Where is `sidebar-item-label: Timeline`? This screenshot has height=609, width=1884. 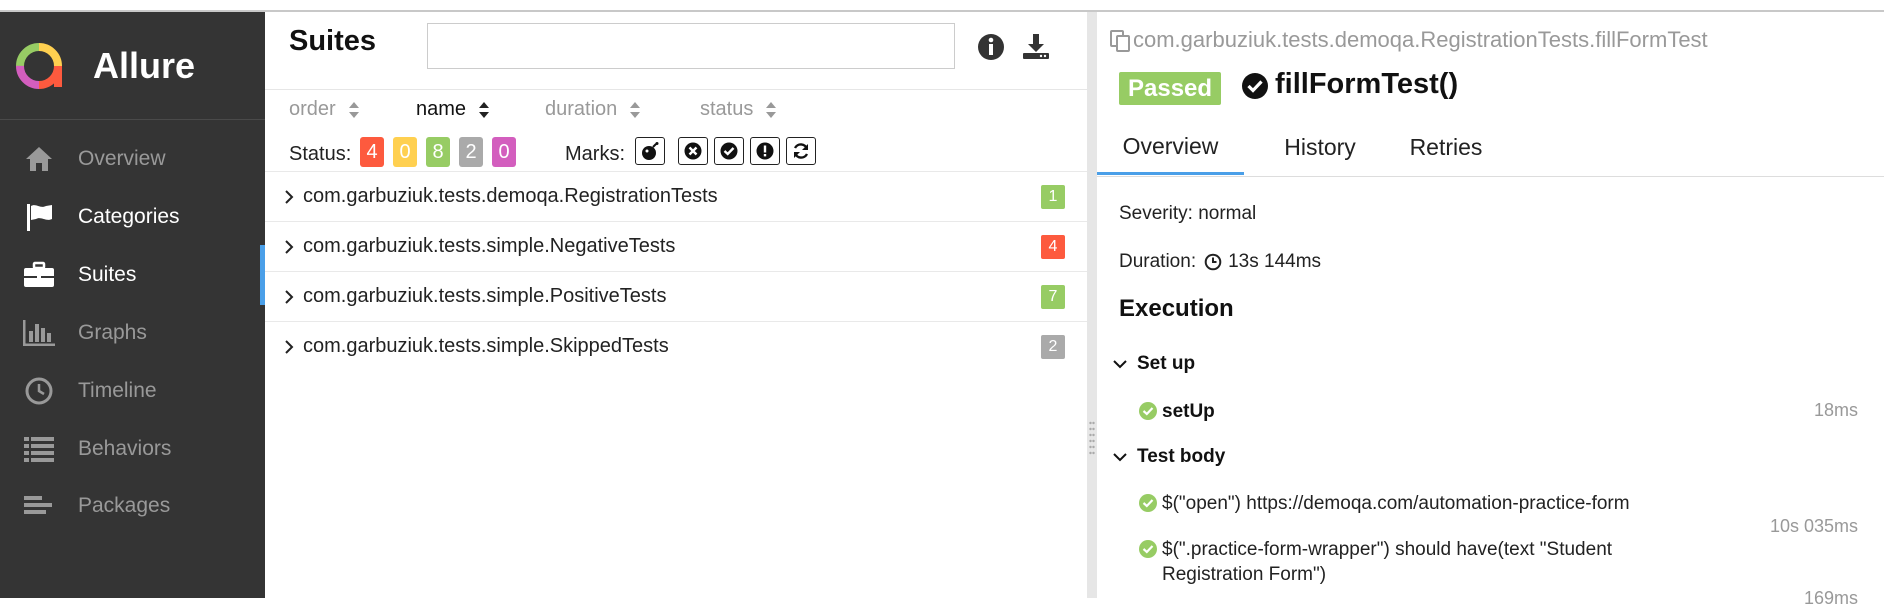 sidebar-item-label: Timeline is located at coordinates (117, 390).